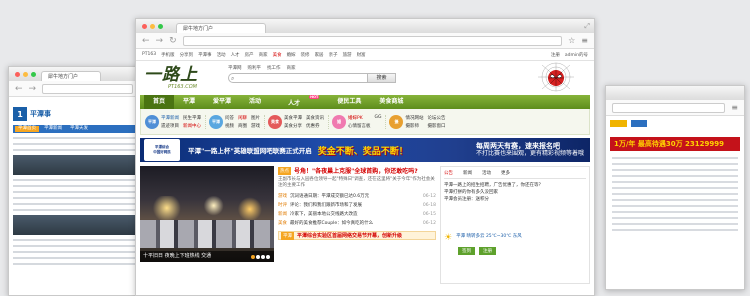 Image resolution: width=750 pixels, height=296 pixels. Describe the element at coordinates (293, 126) in the screenshot. I see `subnav-link: 美食分享` at that location.